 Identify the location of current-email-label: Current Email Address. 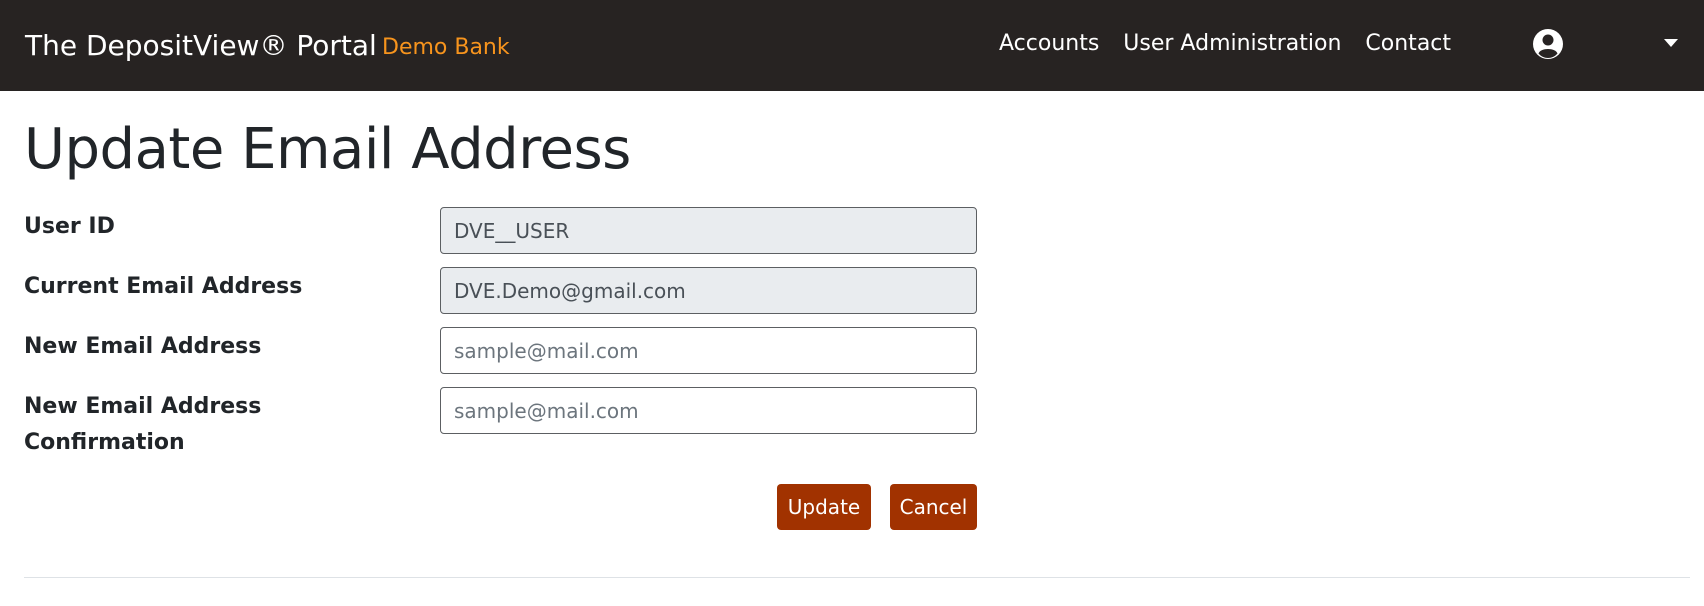
(163, 286).